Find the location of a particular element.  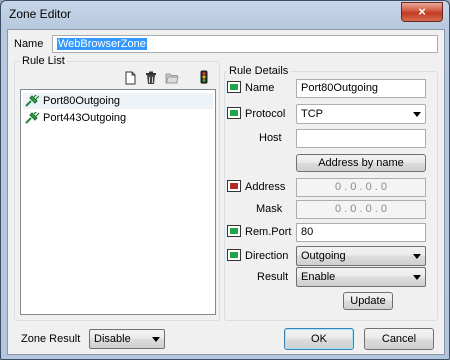

direction-select: Outgoing is located at coordinates (361, 256).